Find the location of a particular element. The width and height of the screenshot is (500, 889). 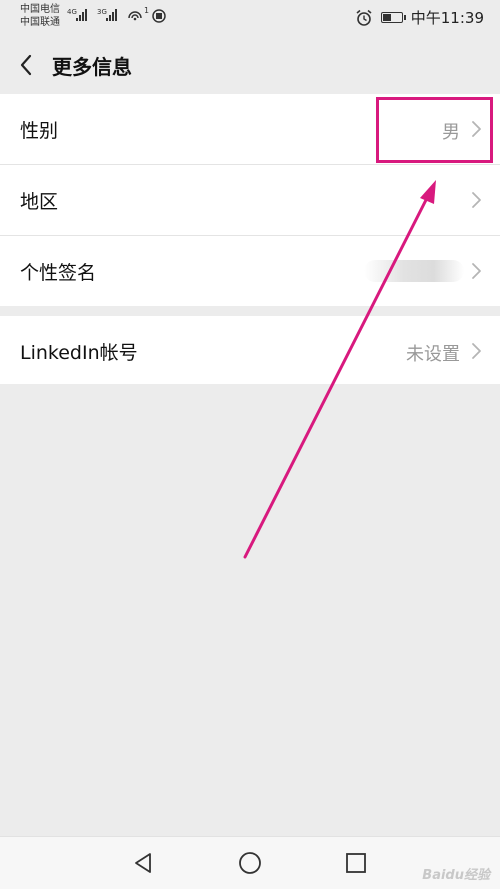

nav-back-triangle-icon is located at coordinates (143, 863).